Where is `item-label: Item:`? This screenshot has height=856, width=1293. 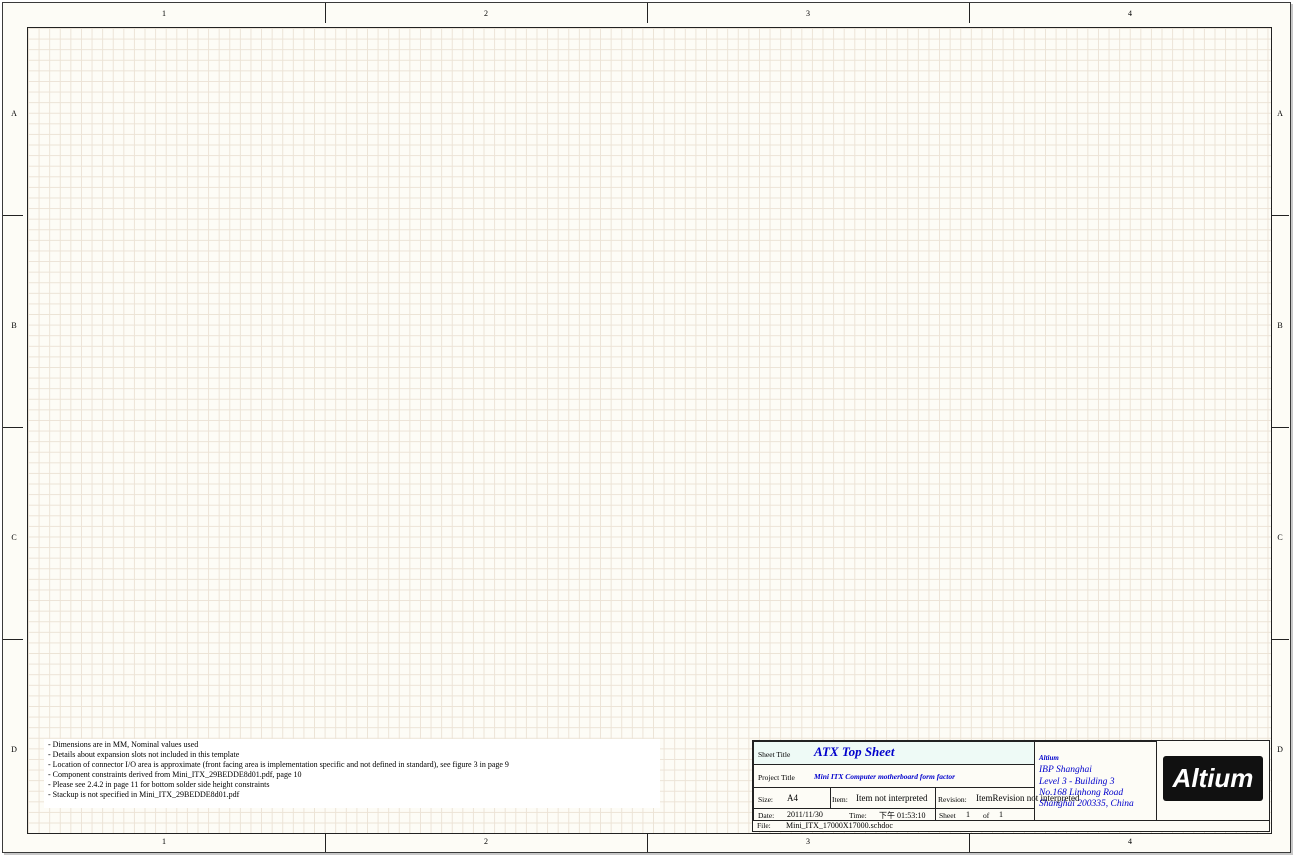 item-label: Item: is located at coordinates (840, 799).